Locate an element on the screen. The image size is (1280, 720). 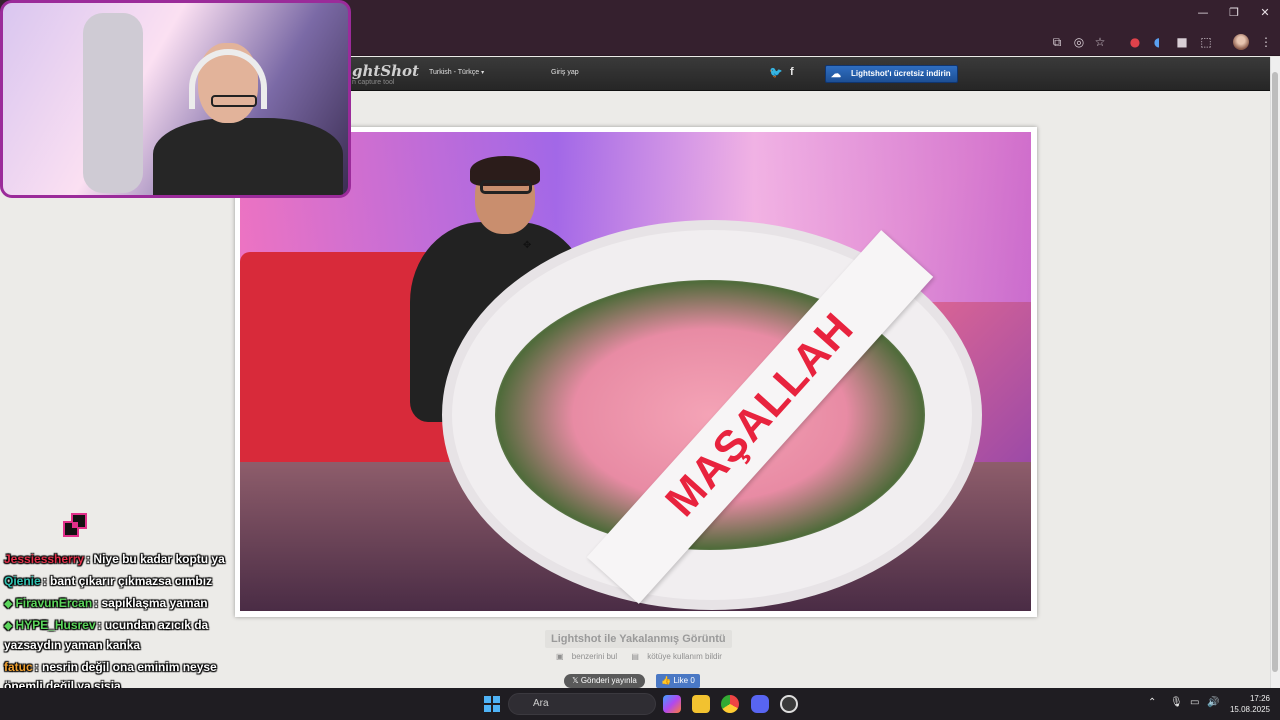
streamer-figure is located at coordinates (248, 119).